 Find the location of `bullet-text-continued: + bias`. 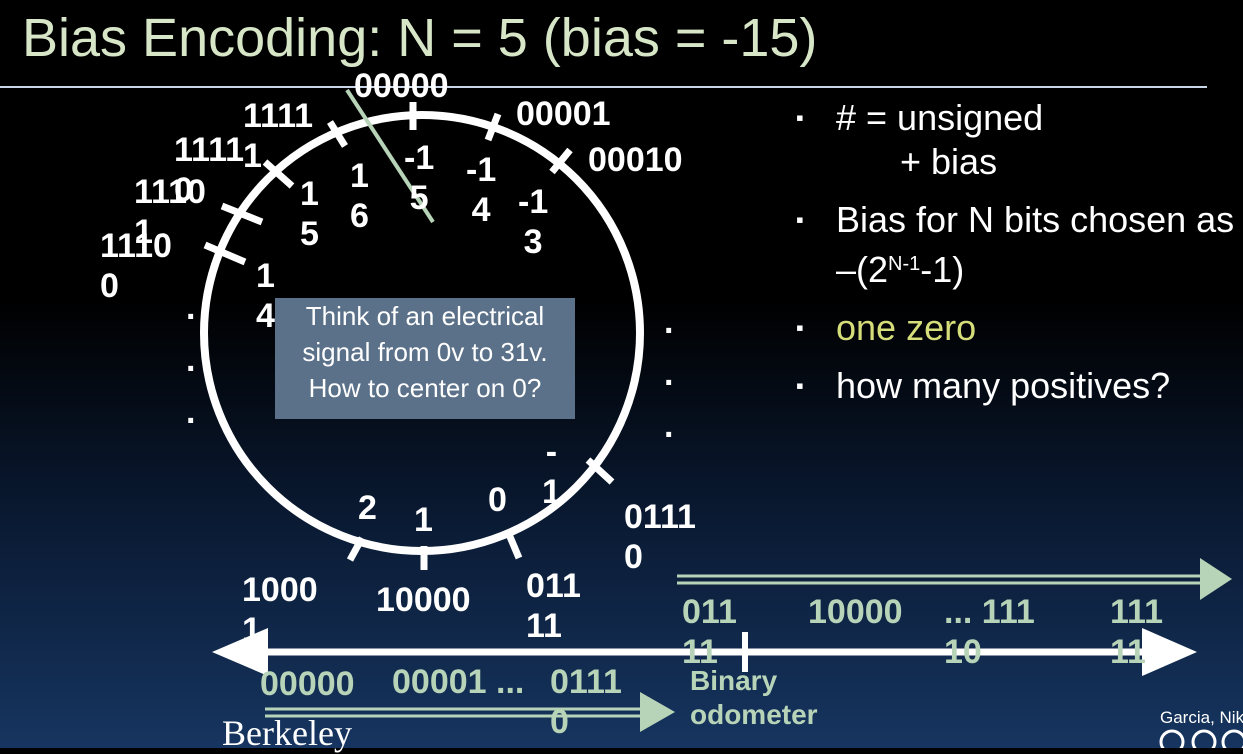

bullet-text-continued: + bias is located at coordinates (949, 161).